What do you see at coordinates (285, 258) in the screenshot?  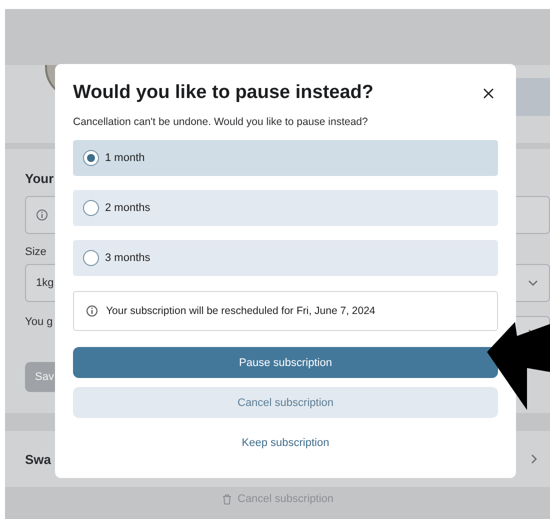 I see `pause-option: 3 months` at bounding box center [285, 258].